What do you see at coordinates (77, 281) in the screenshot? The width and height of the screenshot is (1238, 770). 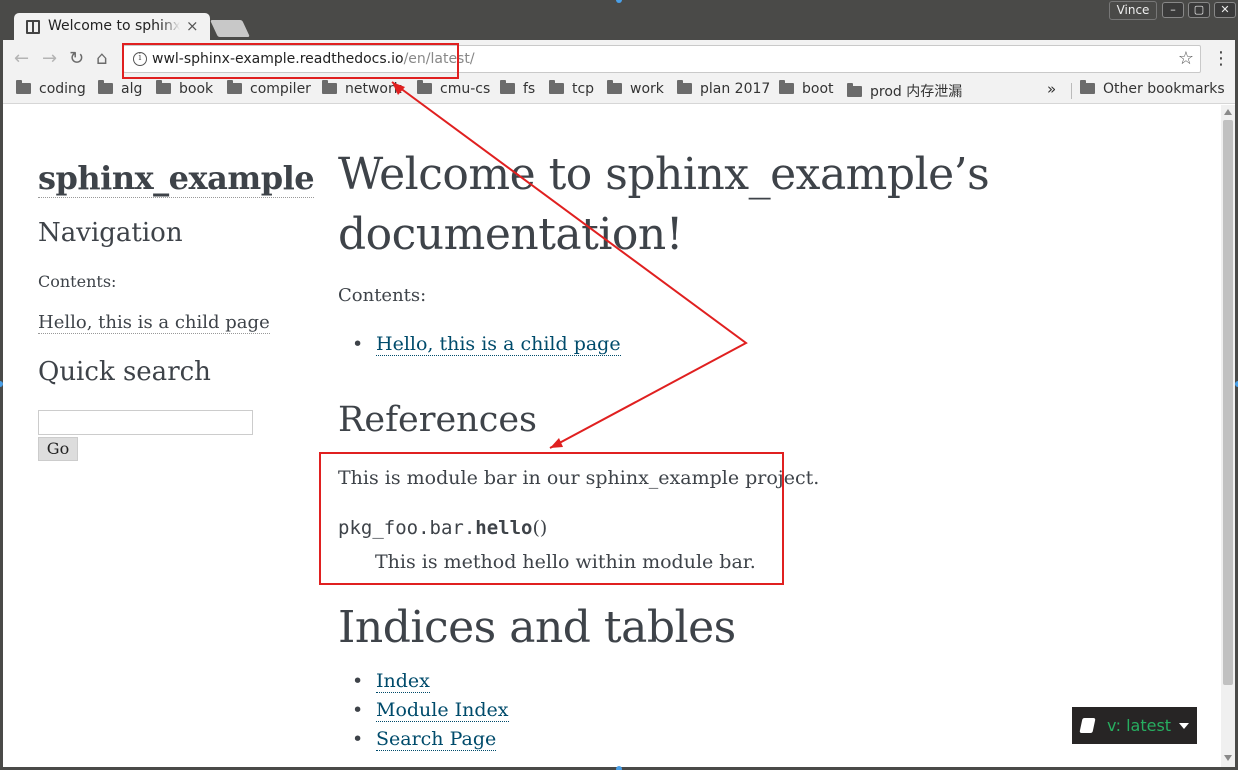 I see `sidebar-contents-caption: Contents:` at bounding box center [77, 281].